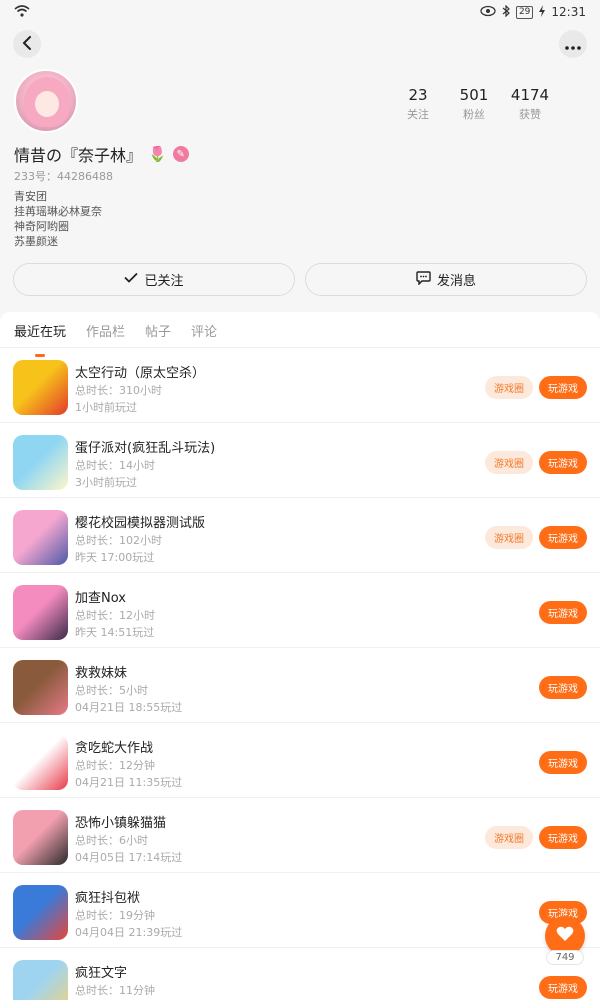  What do you see at coordinates (114, 748) in the screenshot?
I see `game-name: 贪吃蛇大作战` at bounding box center [114, 748].